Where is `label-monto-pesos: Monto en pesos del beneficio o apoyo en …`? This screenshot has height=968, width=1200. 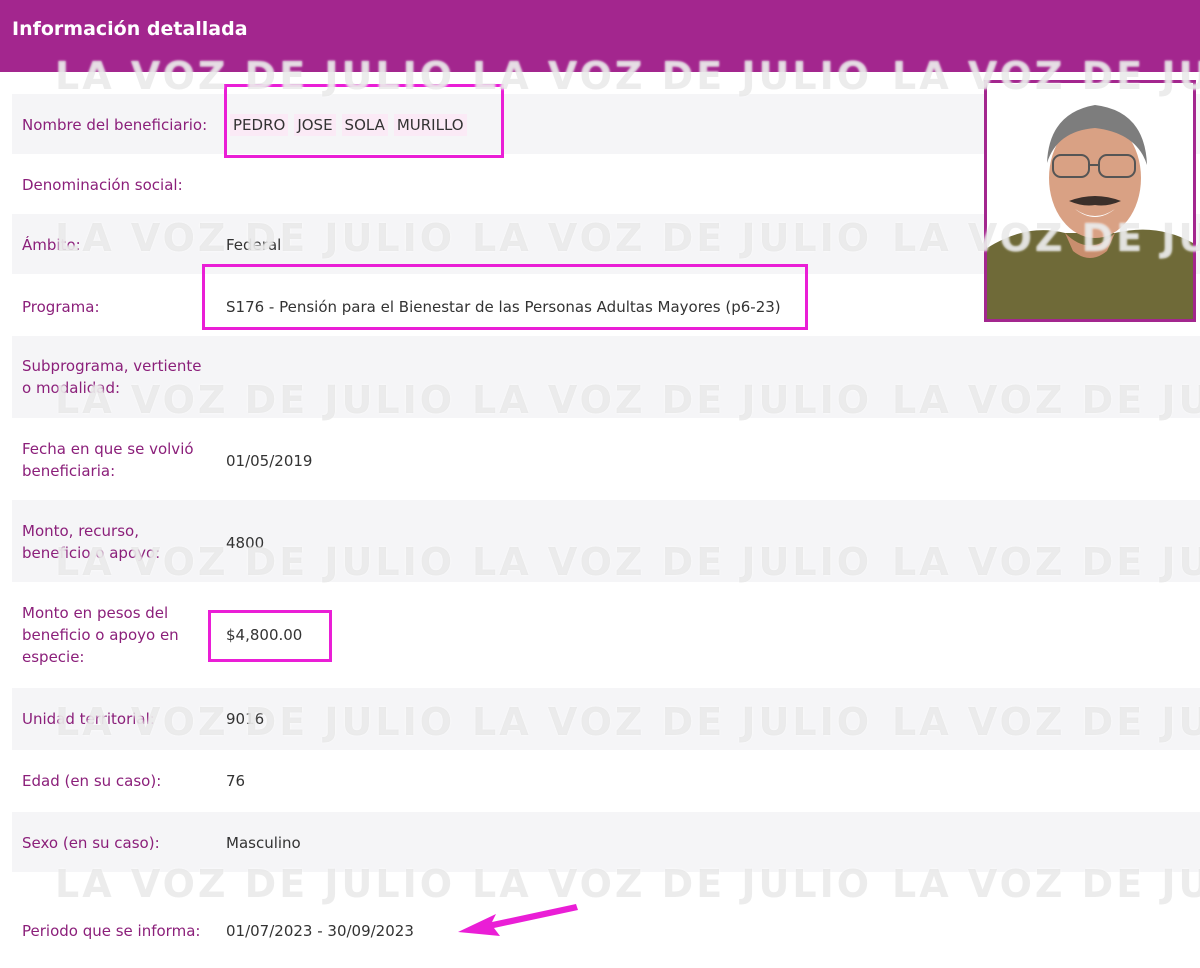
label-monto-pesos: Monto en pesos del beneficio o apoyo en … is located at coordinates (122, 635).